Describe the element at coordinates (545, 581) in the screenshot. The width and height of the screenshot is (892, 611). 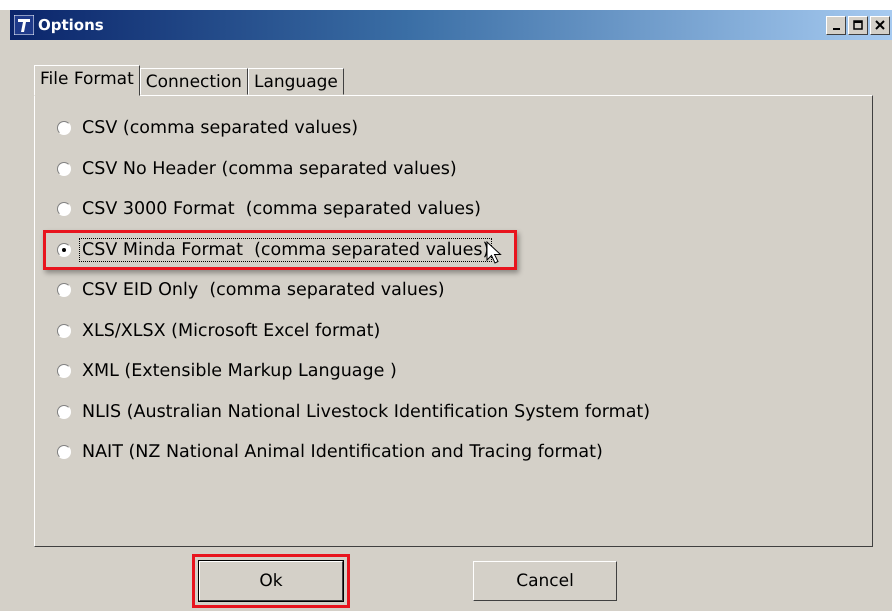
I see `cancel-button: Cancel` at that location.